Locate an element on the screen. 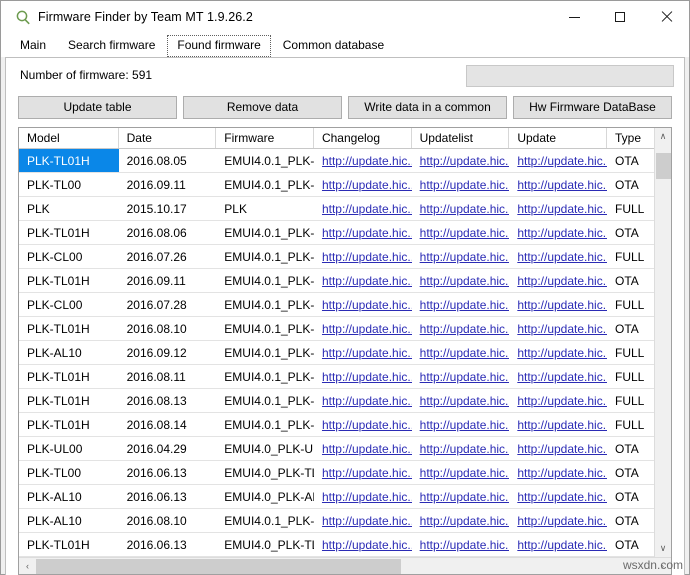  close-icon is located at coordinates (666, 17).